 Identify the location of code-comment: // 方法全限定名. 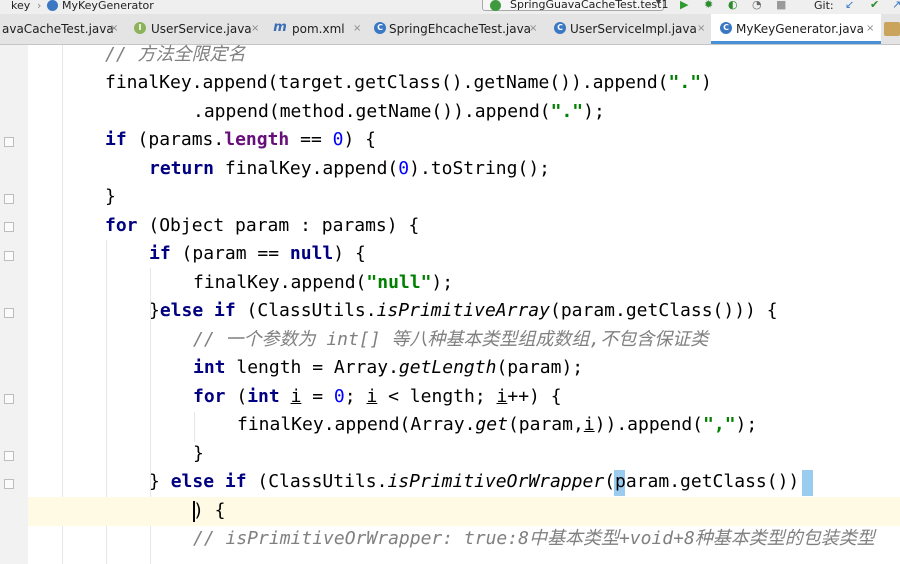
(175, 54).